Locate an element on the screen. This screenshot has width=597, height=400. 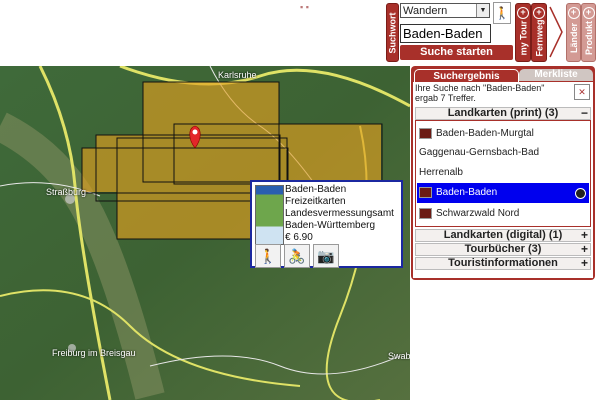
map-label-swab: Swab is located at coordinates (399, 356).